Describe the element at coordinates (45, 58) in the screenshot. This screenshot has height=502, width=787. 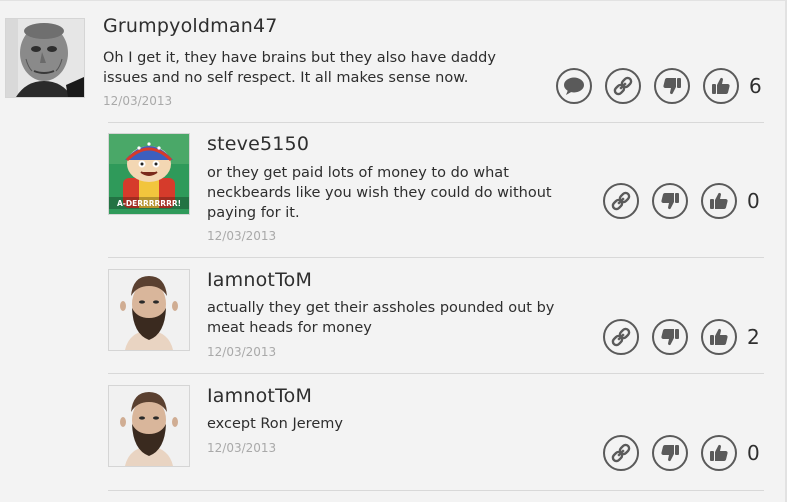
I see `avatar-grumpyoldman47` at that location.